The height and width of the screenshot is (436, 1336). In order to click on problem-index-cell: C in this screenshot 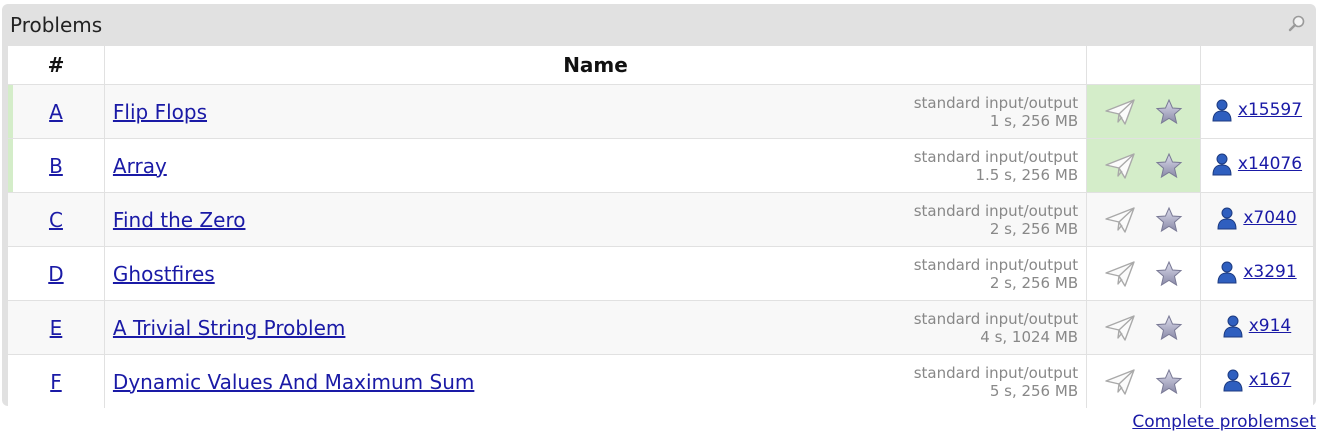, I will do `click(56, 219)`.